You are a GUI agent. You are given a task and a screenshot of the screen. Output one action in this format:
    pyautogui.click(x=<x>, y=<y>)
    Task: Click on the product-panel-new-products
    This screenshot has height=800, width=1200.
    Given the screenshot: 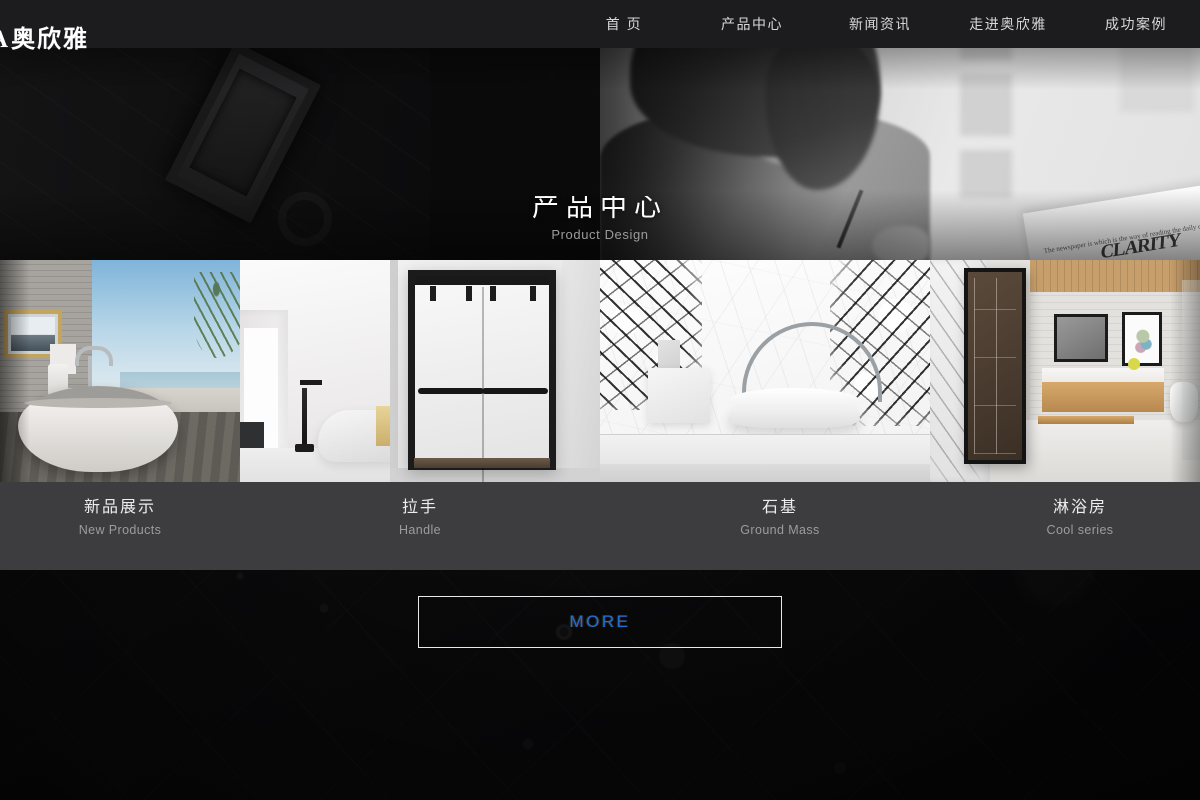 What is the action you would take?
    pyautogui.click(x=120, y=371)
    